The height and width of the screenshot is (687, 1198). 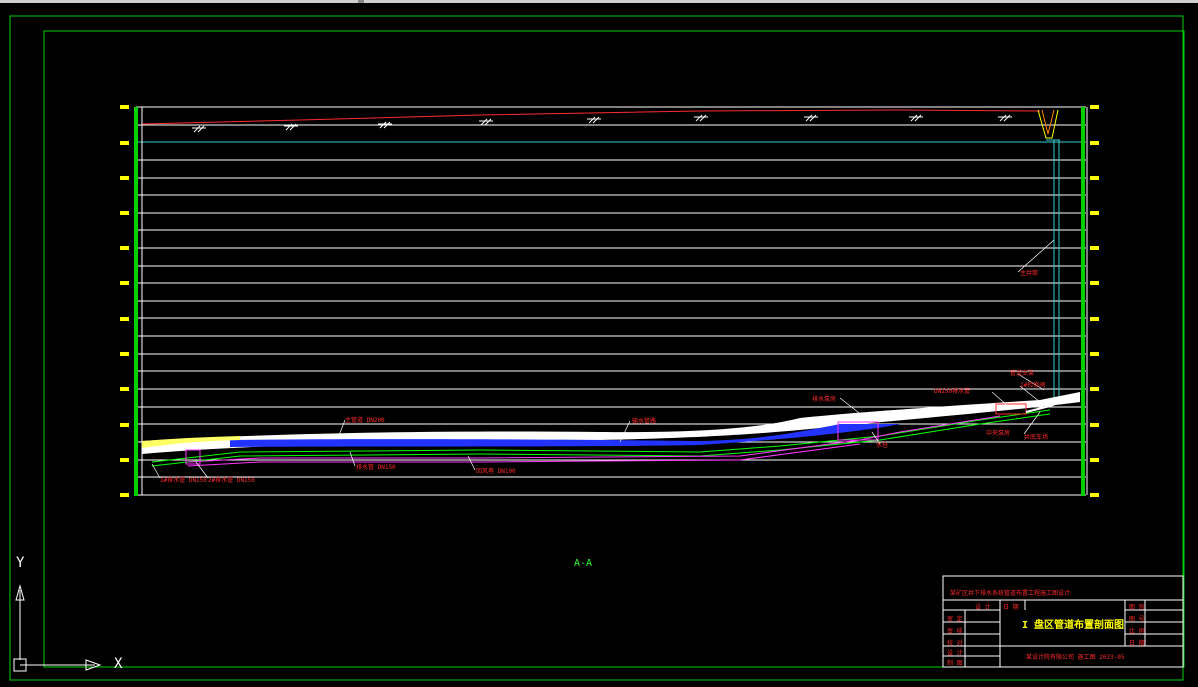 What do you see at coordinates (1137, 631) in the screenshot?
I see `tb-row-right: 比 例` at bounding box center [1137, 631].